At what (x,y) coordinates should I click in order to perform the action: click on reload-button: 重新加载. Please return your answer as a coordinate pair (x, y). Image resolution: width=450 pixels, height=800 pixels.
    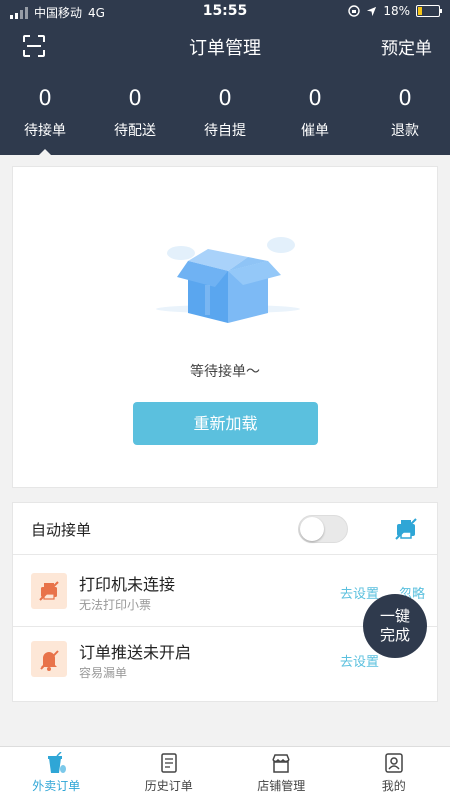
    Looking at the image, I should click on (225, 423).